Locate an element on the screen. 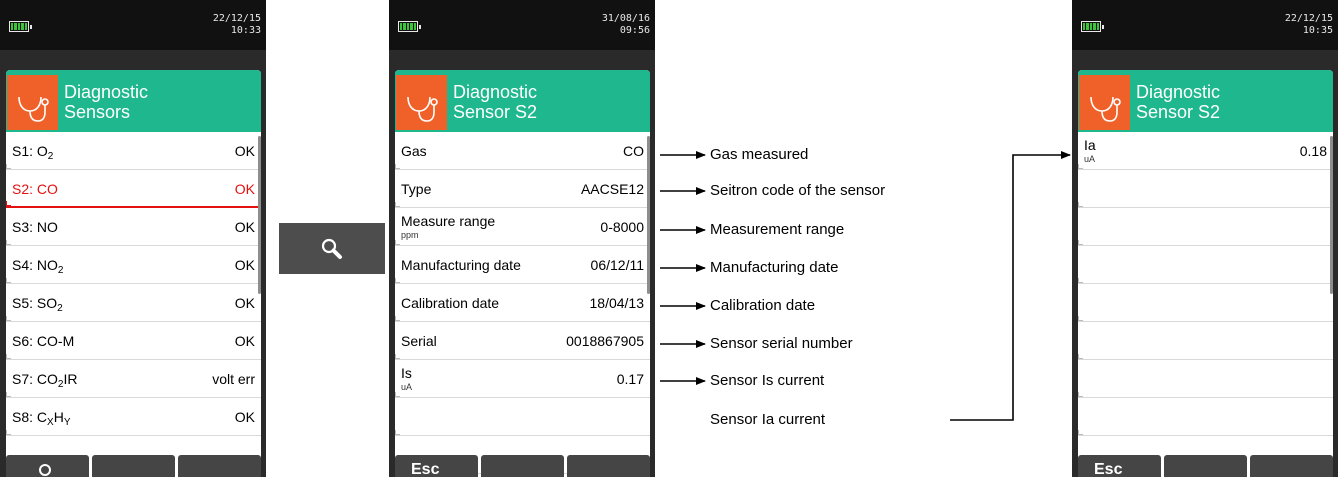 Image resolution: width=1342 pixels, height=477 pixels. annotation-mfg-date: Manufacturing date is located at coordinates (774, 267).